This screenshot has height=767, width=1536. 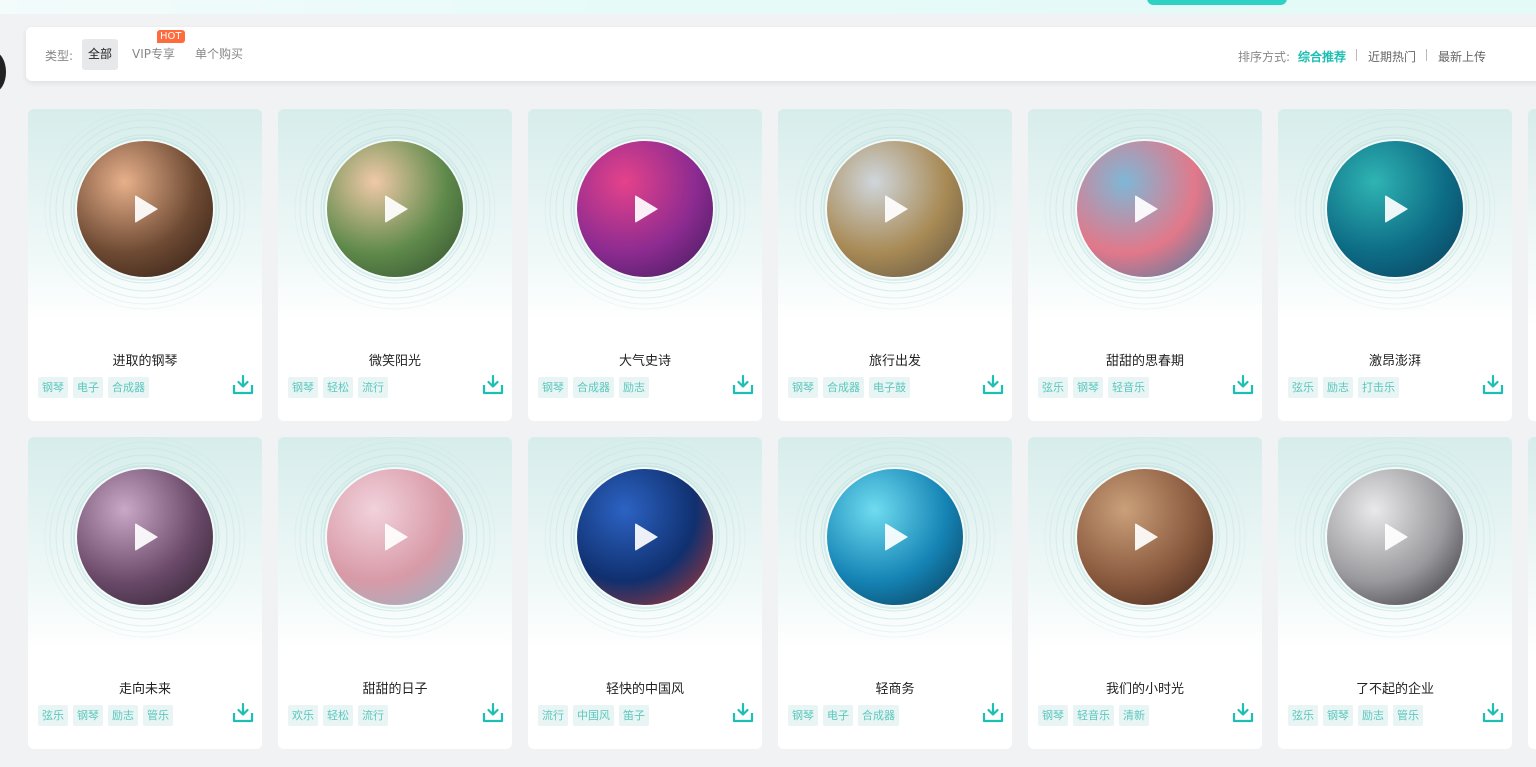 I want to click on music-card: 进取的钢琴 钢琴 电子 合成器, so click(x=145, y=265).